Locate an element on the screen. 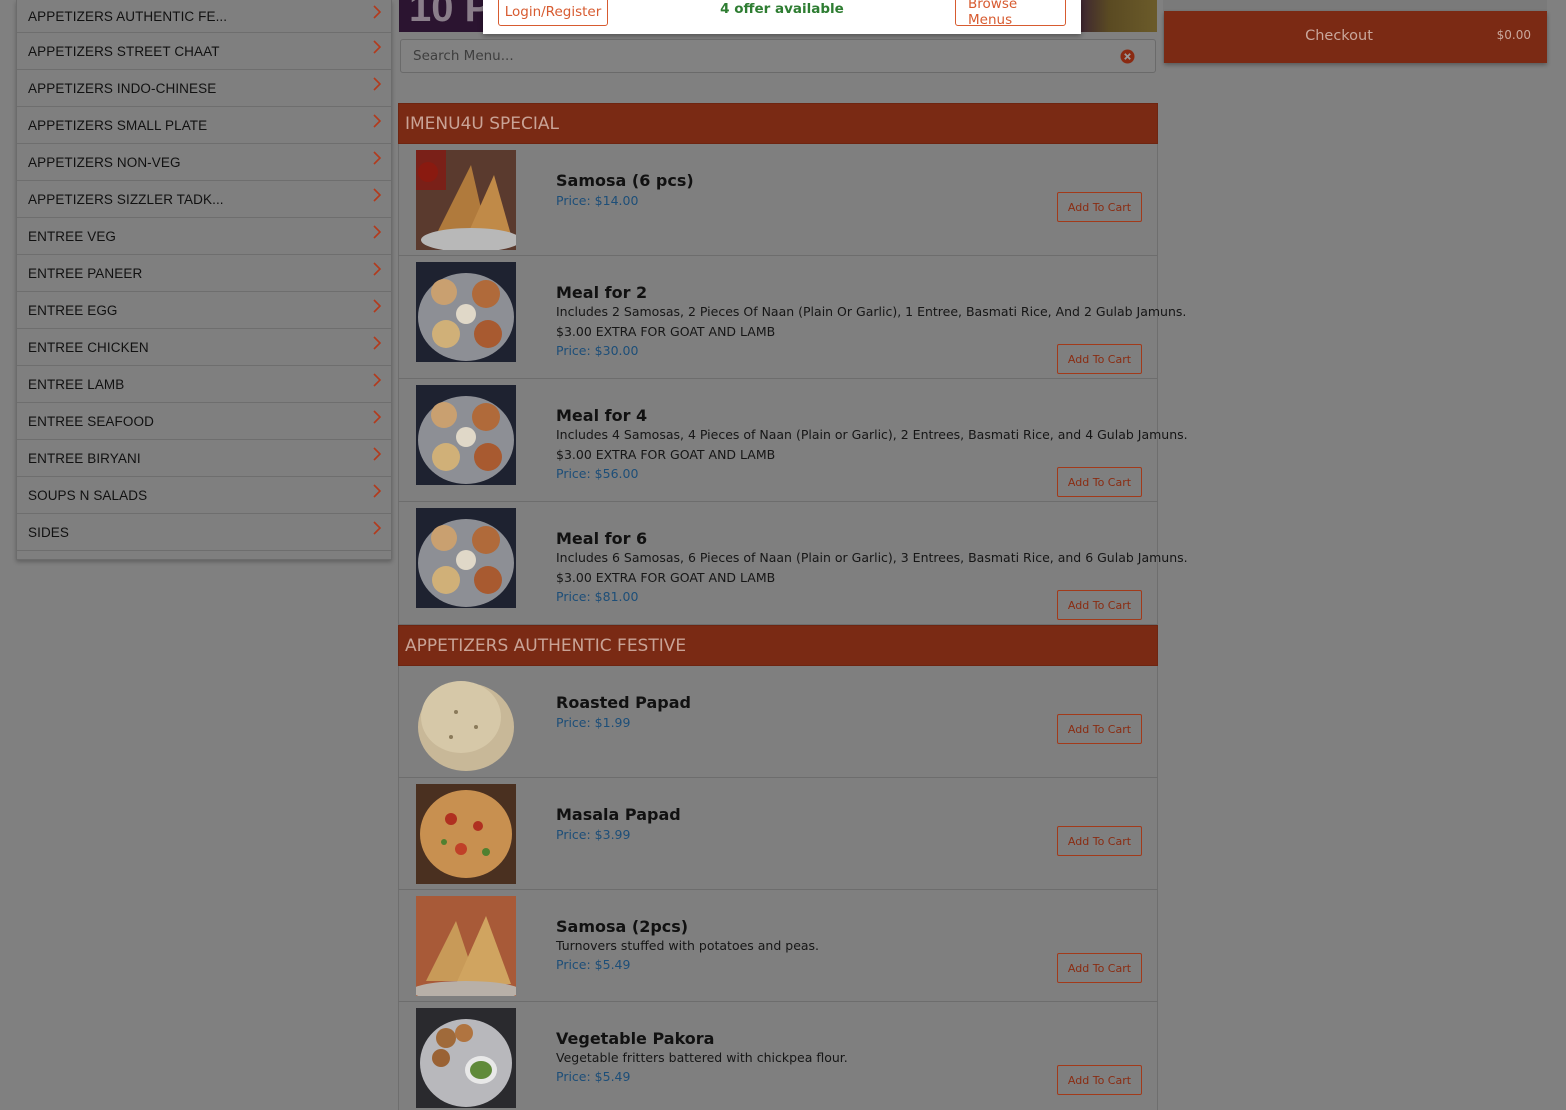 The height and width of the screenshot is (1110, 1566). search-box is located at coordinates (778, 56).